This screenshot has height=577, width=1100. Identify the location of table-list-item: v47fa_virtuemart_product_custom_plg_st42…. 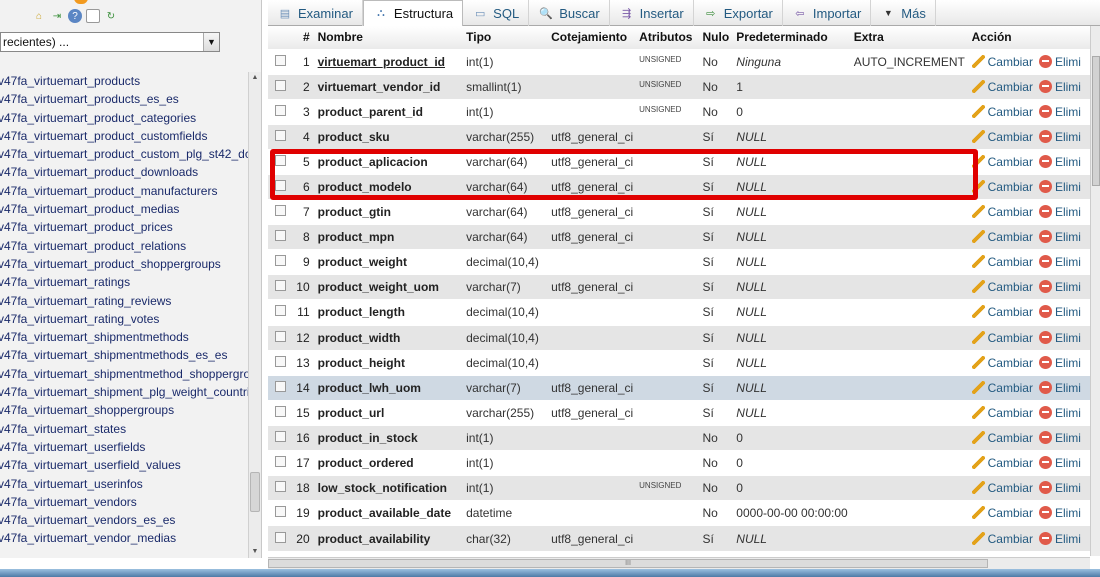
(125, 154).